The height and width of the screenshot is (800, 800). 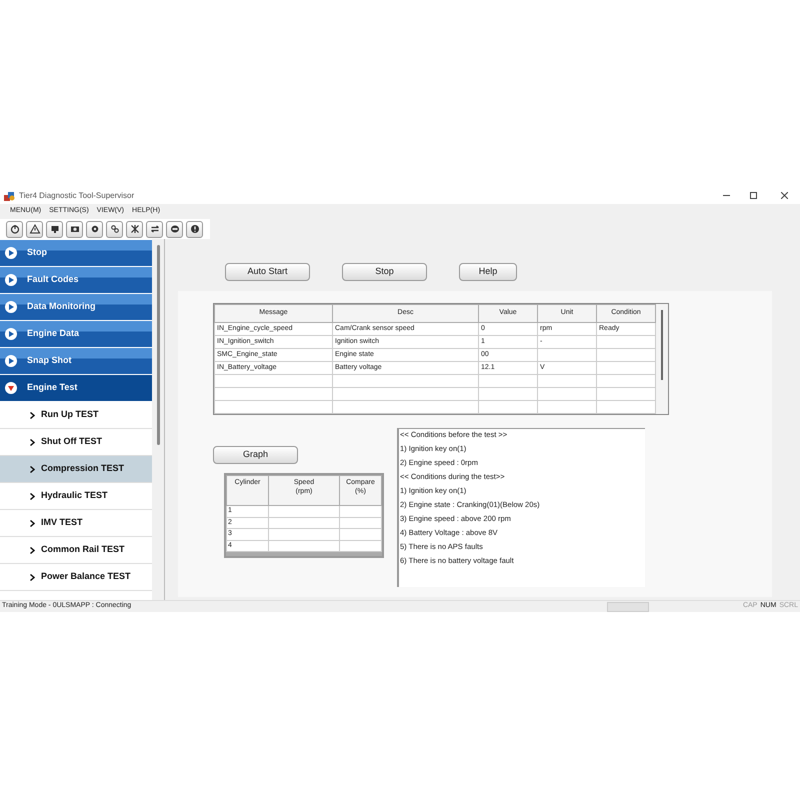 What do you see at coordinates (76, 280) in the screenshot?
I see `sidebar-item: Fault Codes` at bounding box center [76, 280].